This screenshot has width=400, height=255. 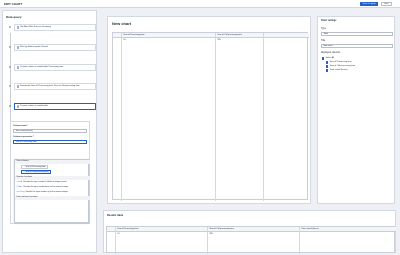 What do you see at coordinates (329, 21) in the screenshot?
I see `settings-heading: Chart settings` at bounding box center [329, 21].